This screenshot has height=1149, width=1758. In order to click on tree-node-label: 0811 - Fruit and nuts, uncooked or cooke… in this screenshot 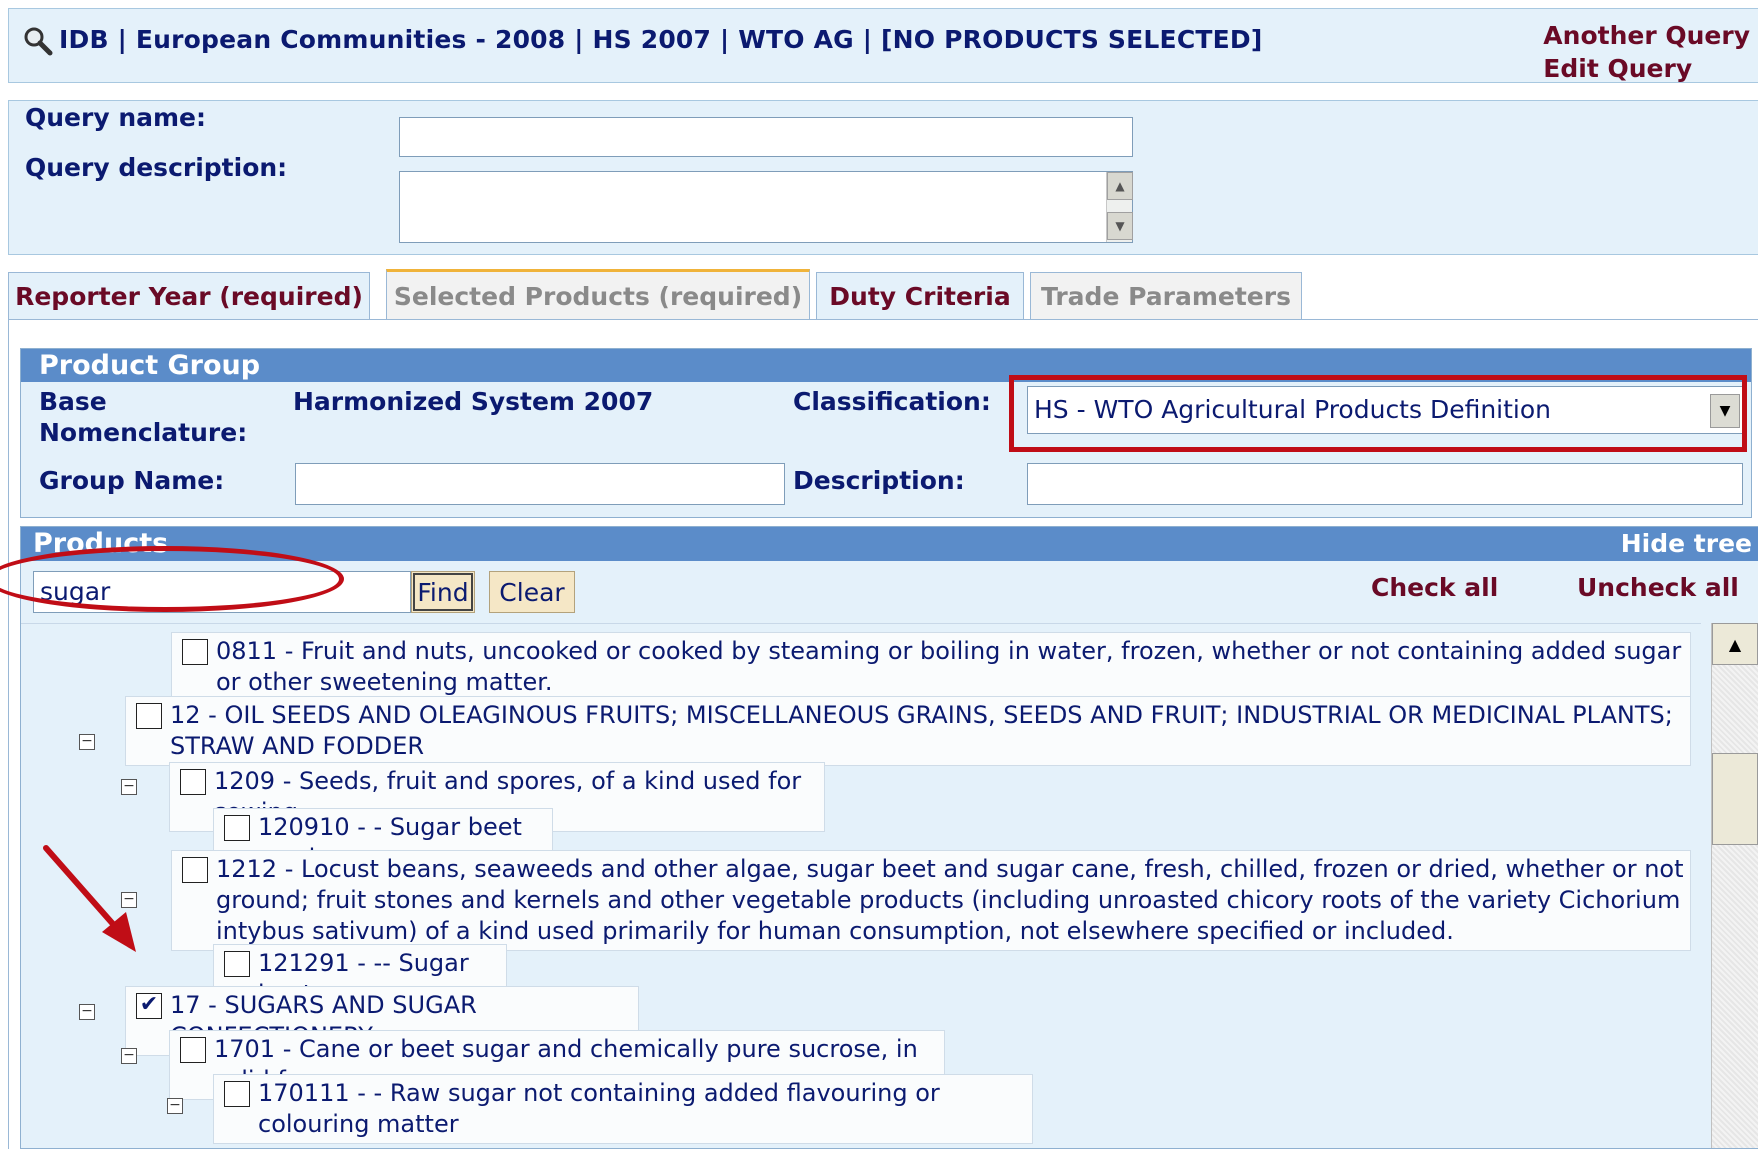, I will do `click(949, 666)`.